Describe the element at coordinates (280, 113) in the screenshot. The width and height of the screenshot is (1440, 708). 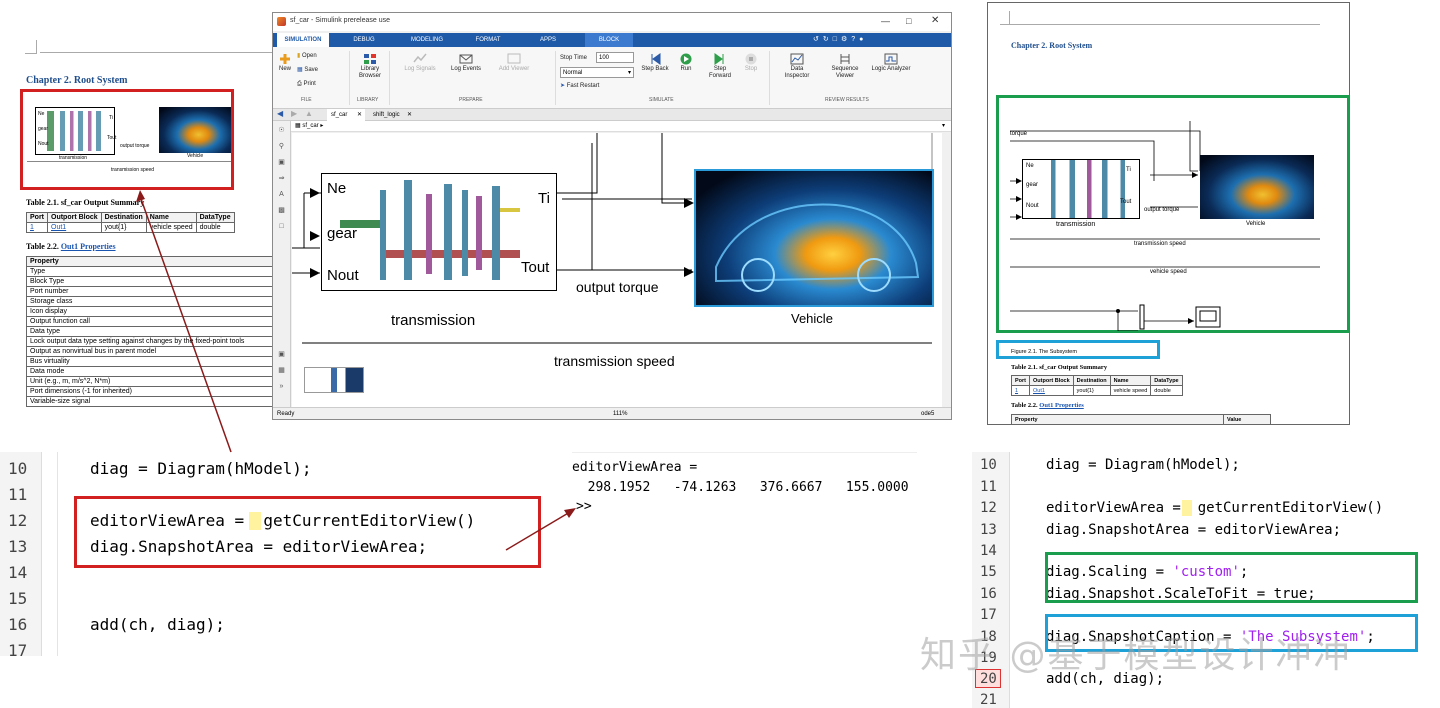
I see `back-arrow-icon: ◀` at that location.